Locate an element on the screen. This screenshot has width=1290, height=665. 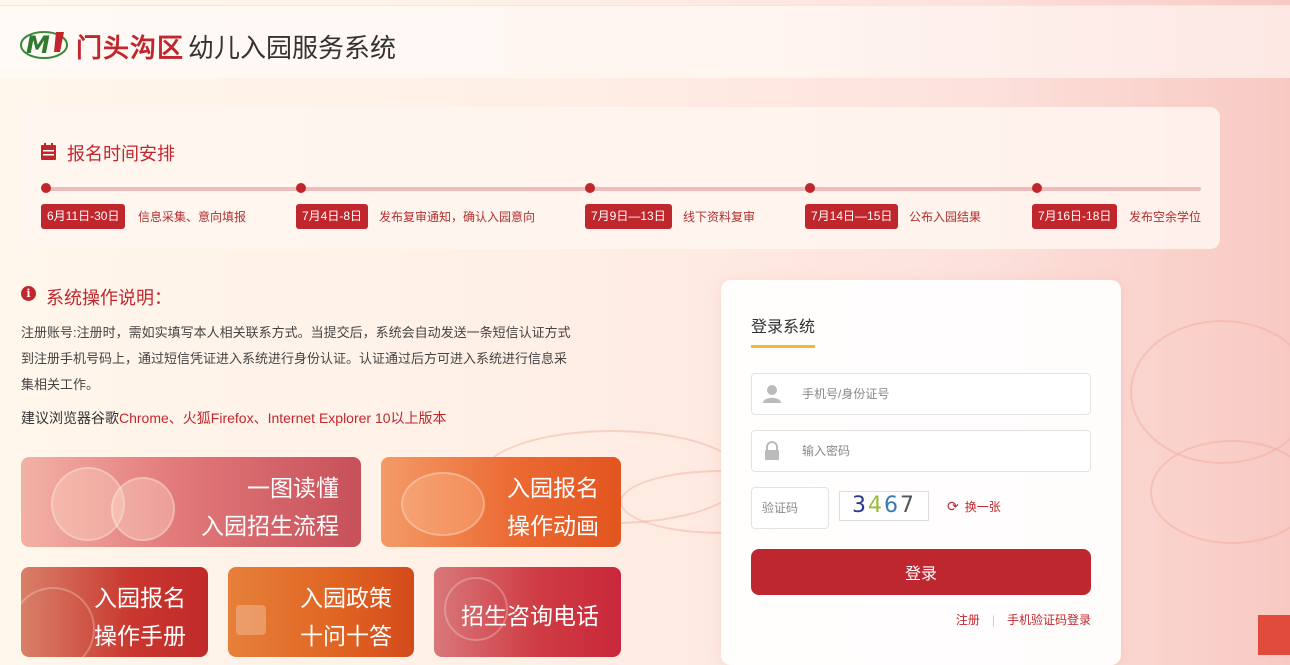
captcha-char: 7 is located at coordinates (908, 505).